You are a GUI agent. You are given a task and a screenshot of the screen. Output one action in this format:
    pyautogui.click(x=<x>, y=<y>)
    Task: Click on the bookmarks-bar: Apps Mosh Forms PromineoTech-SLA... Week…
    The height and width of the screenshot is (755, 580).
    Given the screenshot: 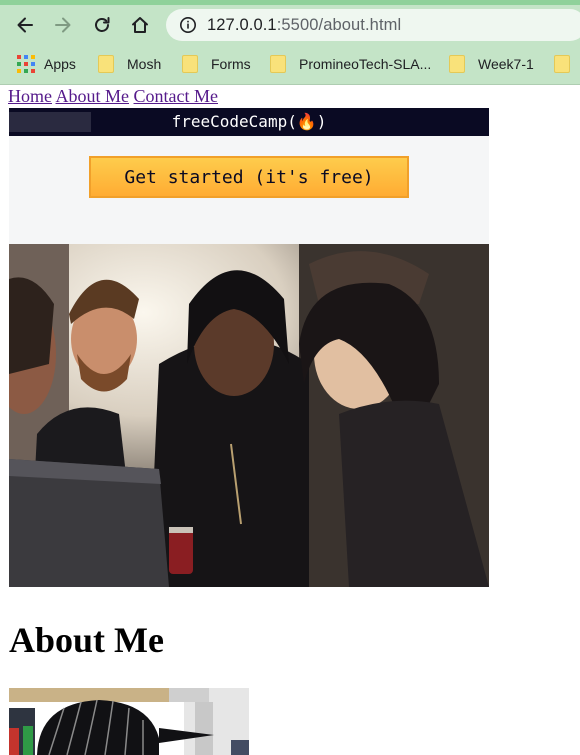 What is the action you would take?
    pyautogui.click(x=290, y=64)
    